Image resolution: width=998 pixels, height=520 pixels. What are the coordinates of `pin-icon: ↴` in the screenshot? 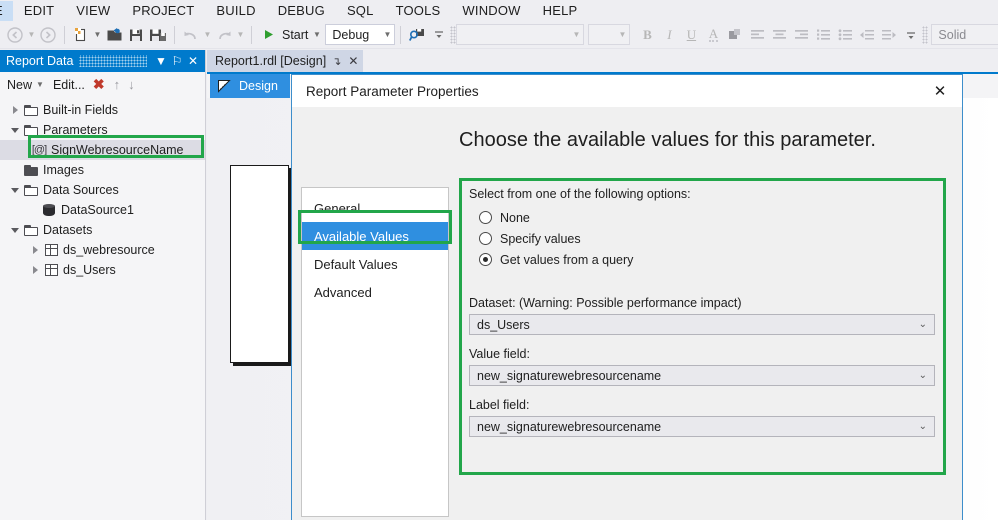 It's located at (336, 61).